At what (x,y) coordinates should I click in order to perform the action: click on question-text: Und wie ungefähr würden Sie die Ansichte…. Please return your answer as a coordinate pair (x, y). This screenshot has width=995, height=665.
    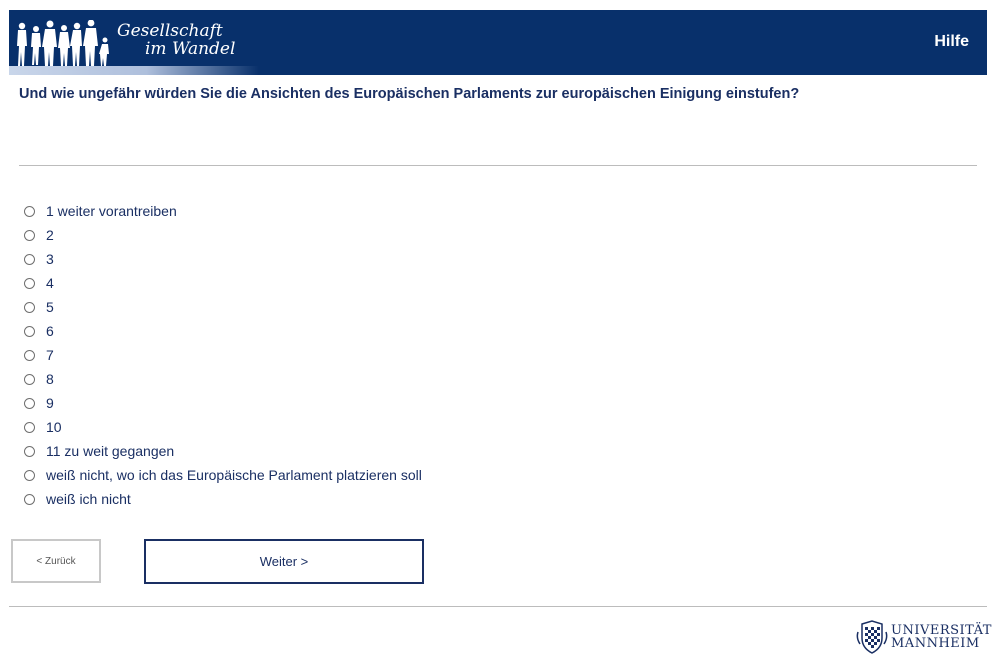
    Looking at the image, I should click on (409, 94).